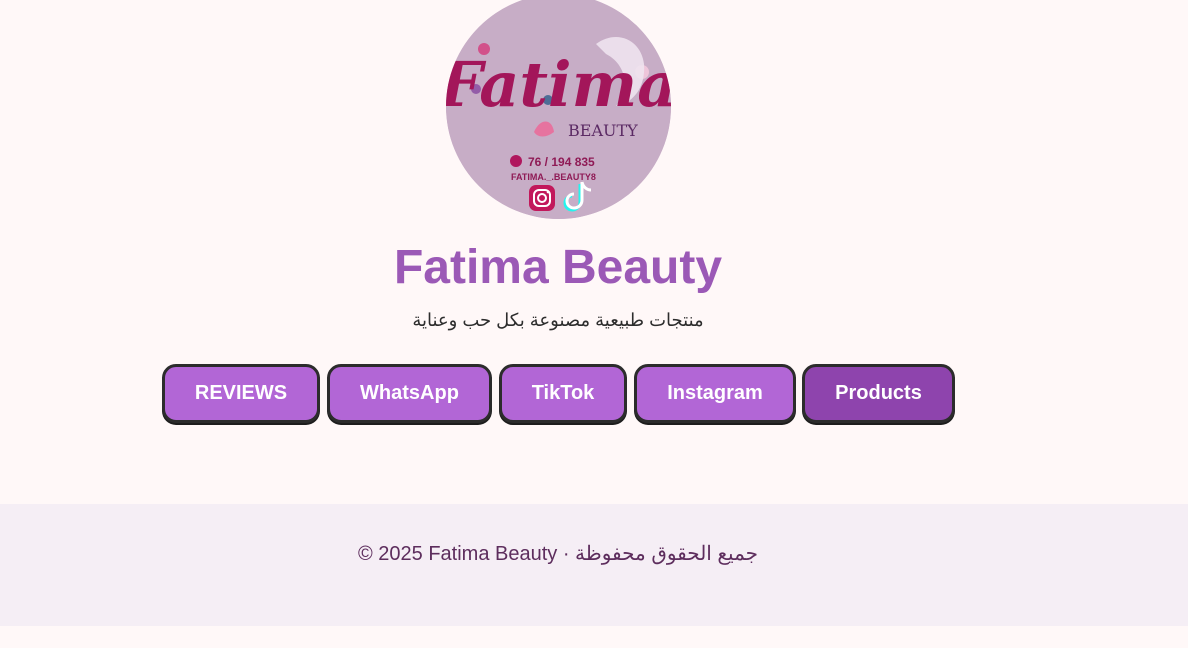 This screenshot has height=648, width=1188. What do you see at coordinates (563, 393) in the screenshot?
I see `tiktok-button: TikTok` at bounding box center [563, 393].